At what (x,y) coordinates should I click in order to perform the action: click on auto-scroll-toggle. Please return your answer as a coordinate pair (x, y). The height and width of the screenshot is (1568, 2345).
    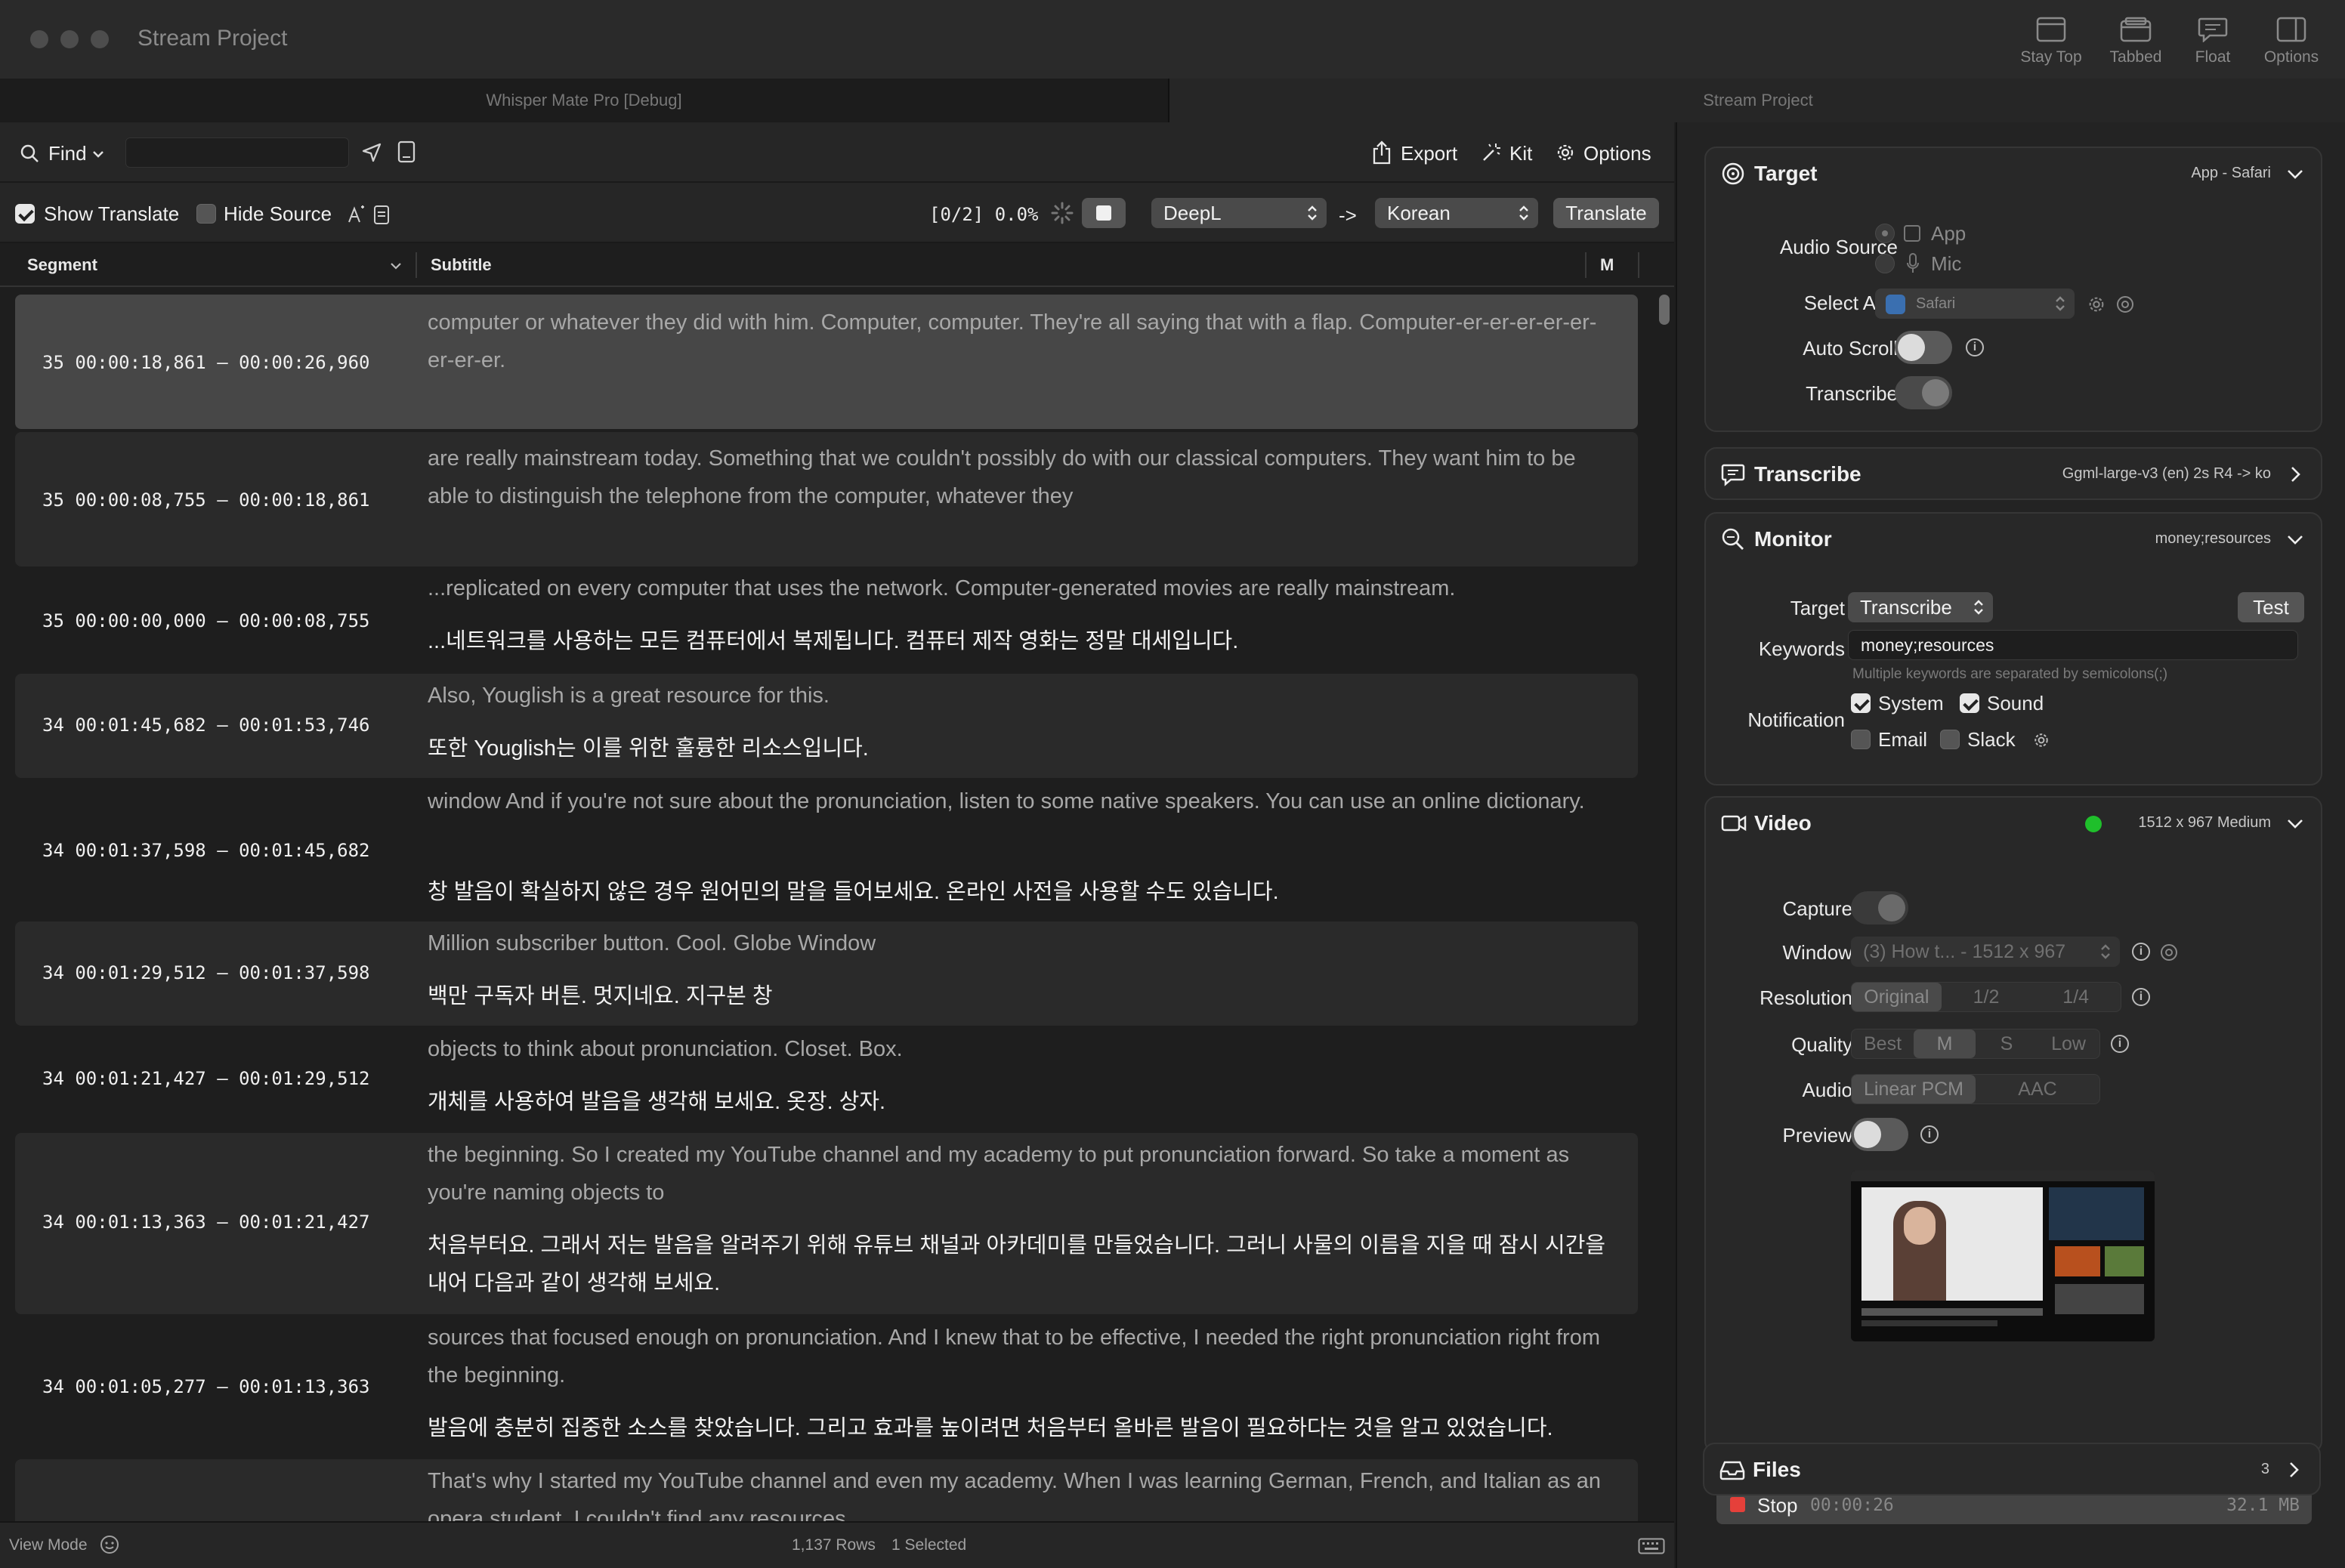
    Looking at the image, I should click on (1923, 347).